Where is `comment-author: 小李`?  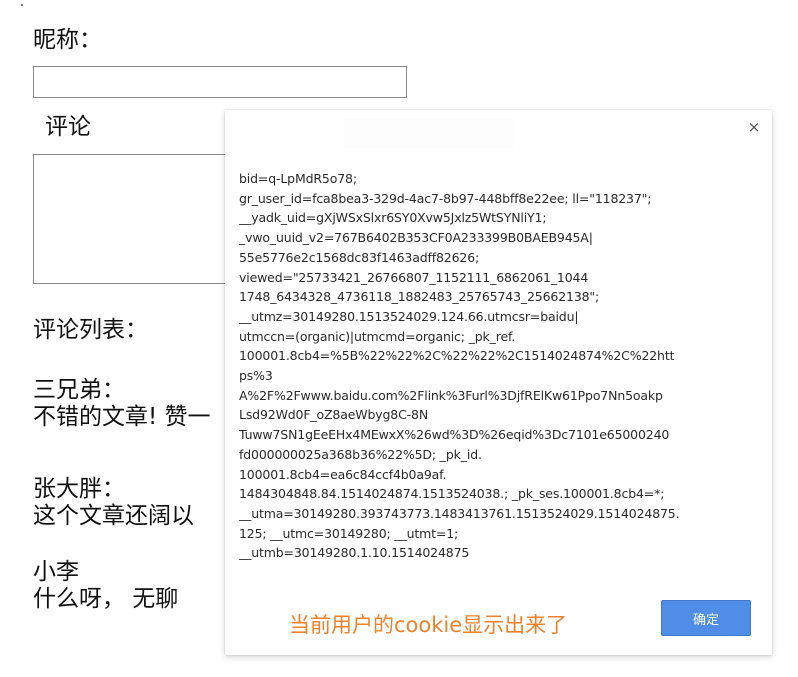 comment-author: 小李 is located at coordinates (56, 572).